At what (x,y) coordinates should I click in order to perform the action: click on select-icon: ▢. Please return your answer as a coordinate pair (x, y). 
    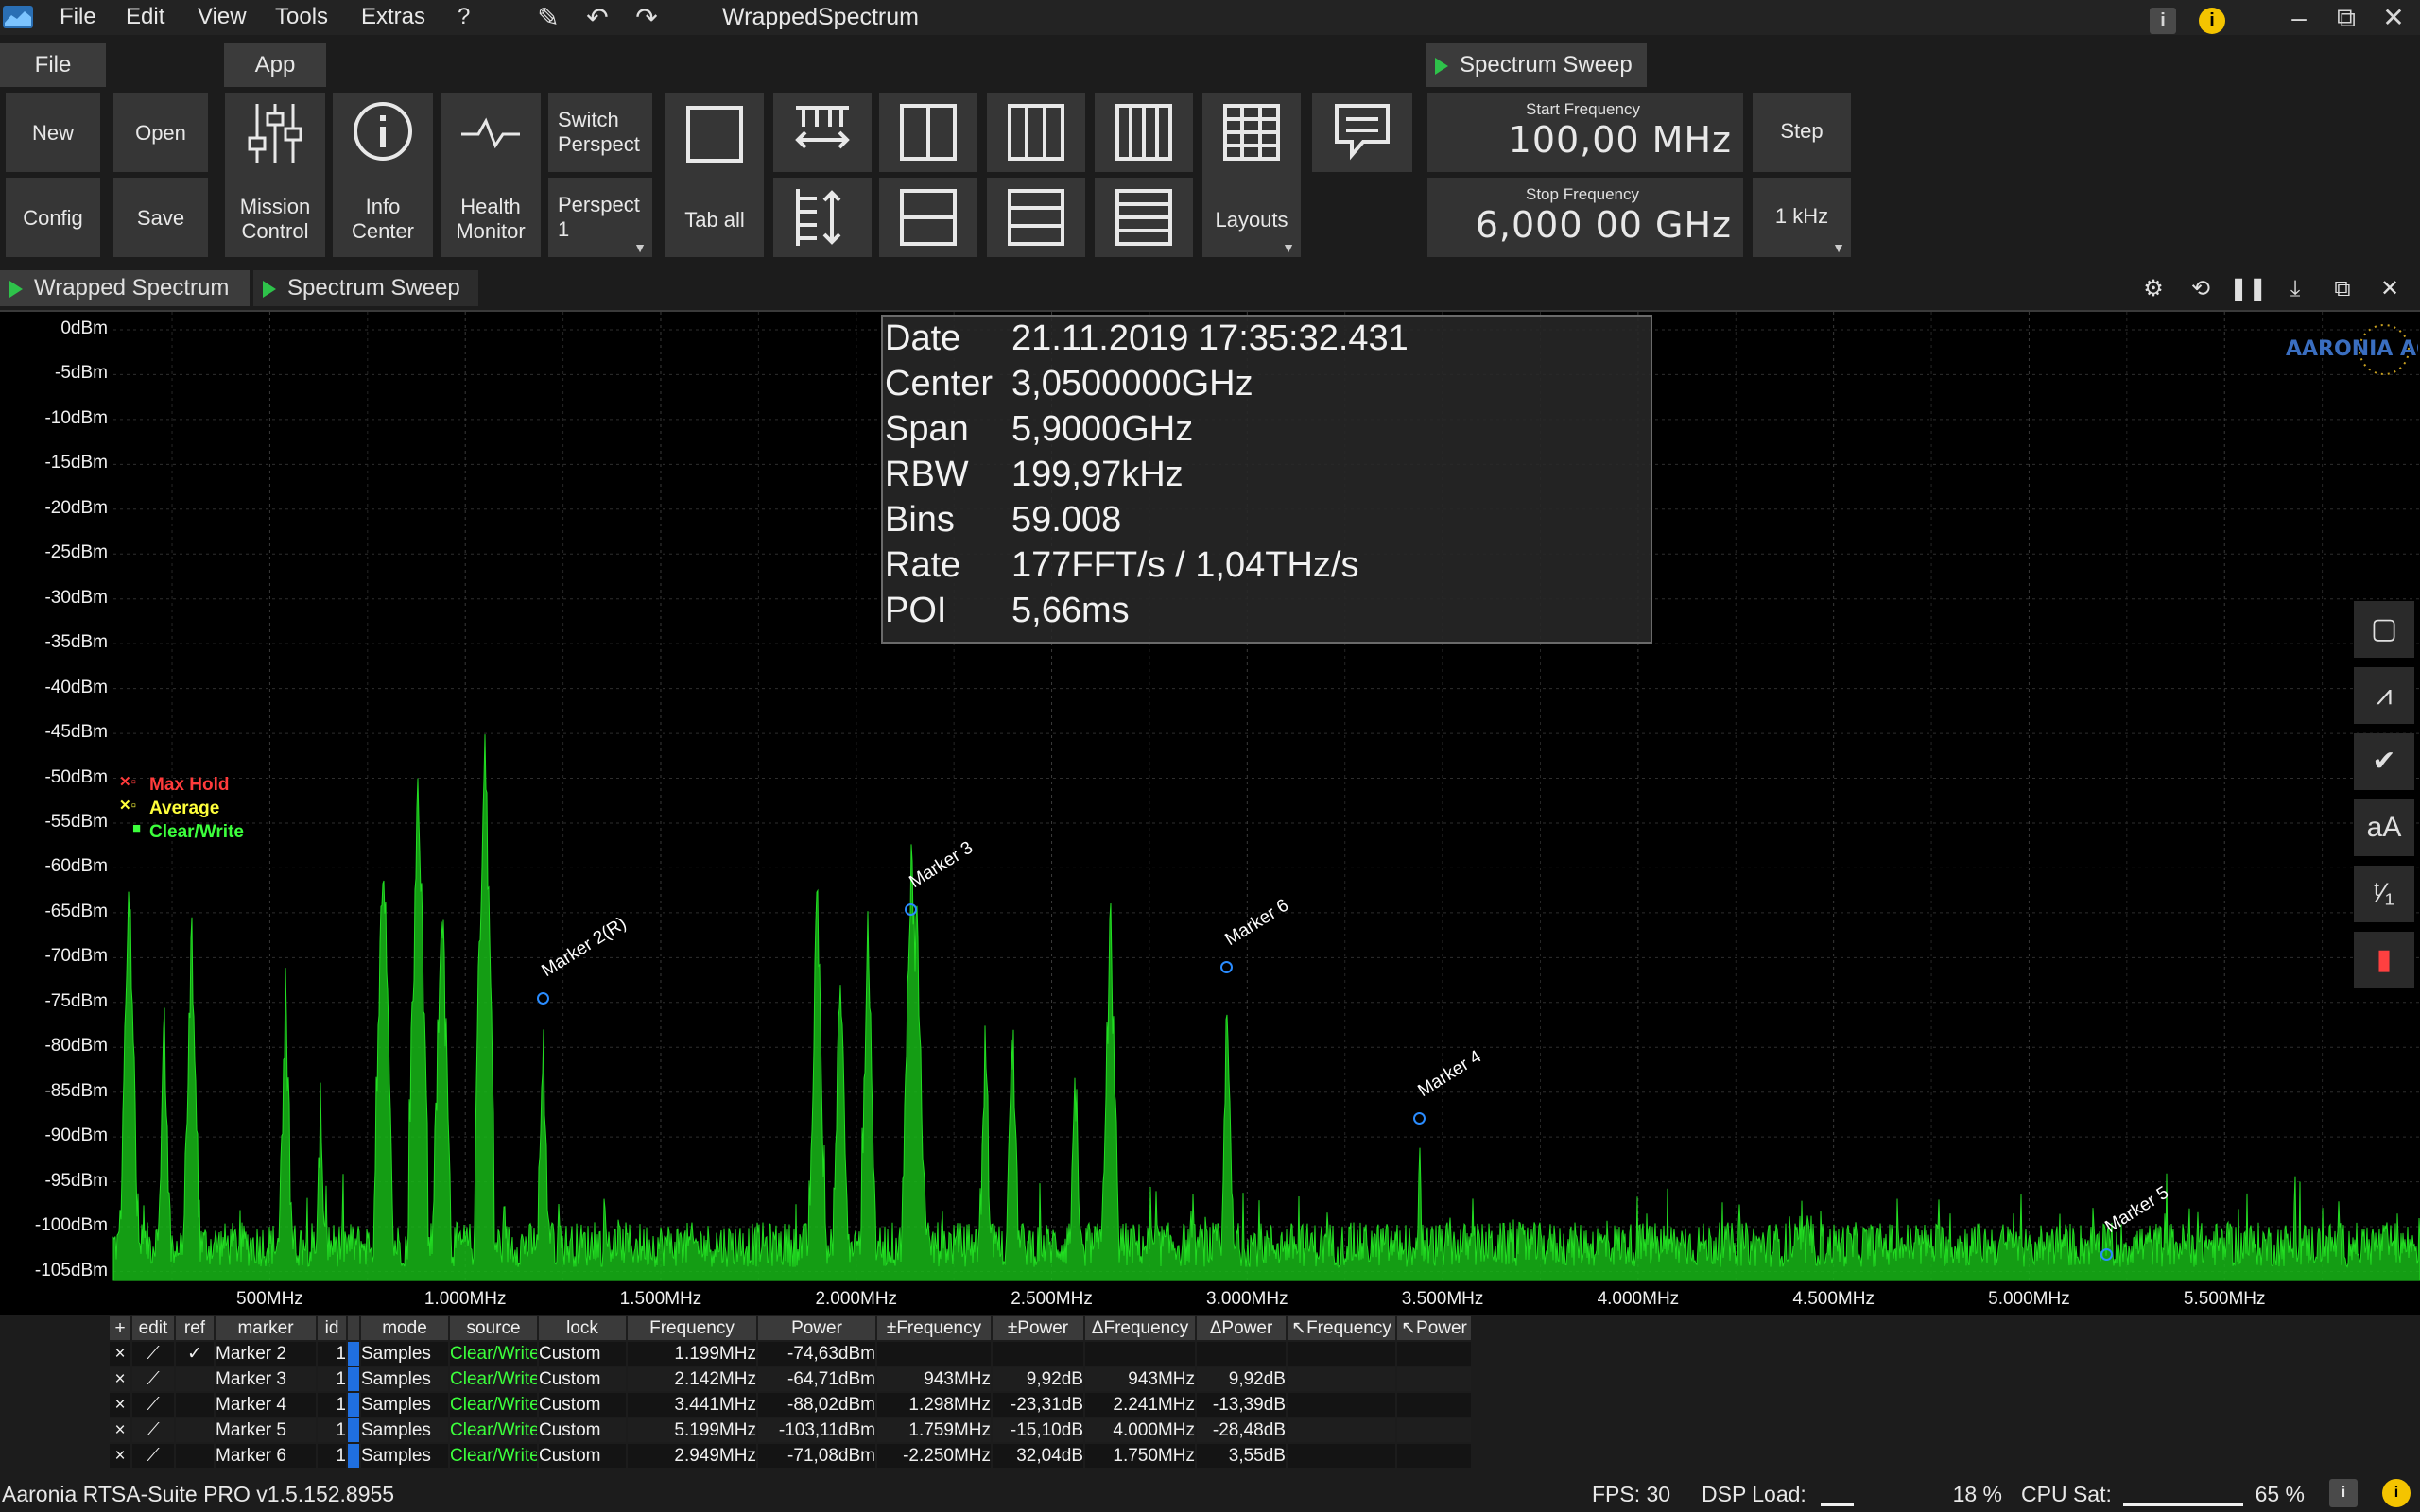
    Looking at the image, I should click on (2384, 629).